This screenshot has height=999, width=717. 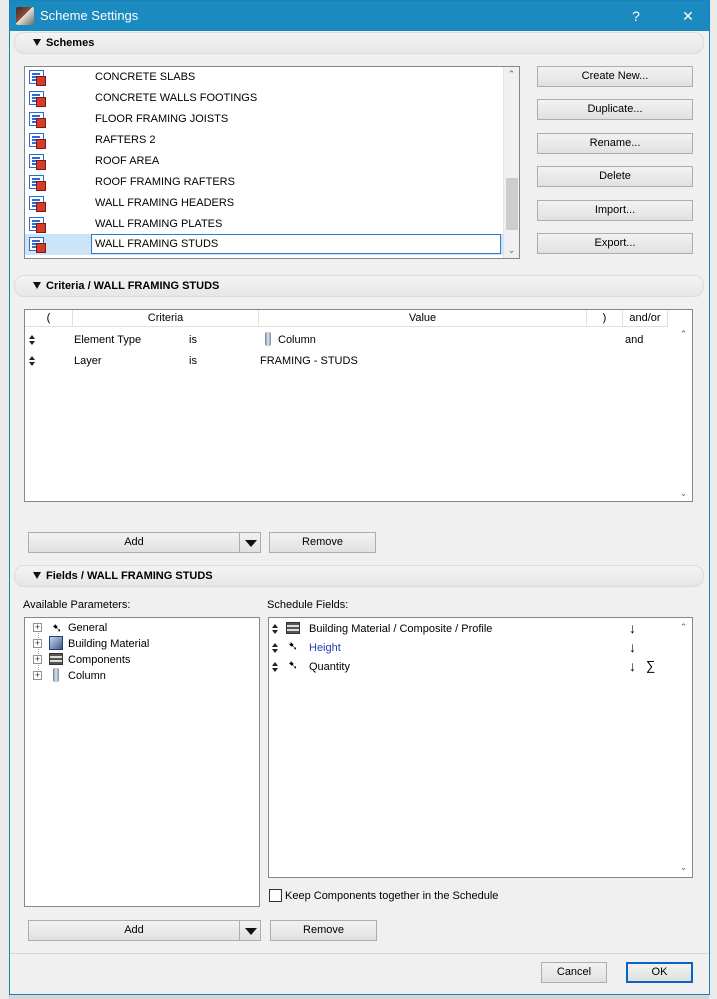 I want to click on list-item: RAFTERS 2, so click(x=265, y=140).